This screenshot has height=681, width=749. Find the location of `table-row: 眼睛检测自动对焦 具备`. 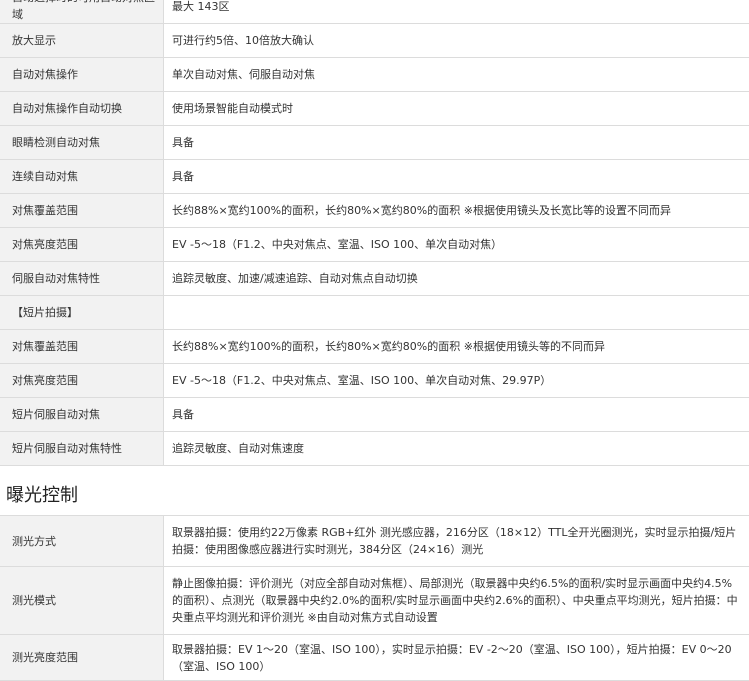

table-row: 眼睛检测自动对焦 具备 is located at coordinates (374, 143).